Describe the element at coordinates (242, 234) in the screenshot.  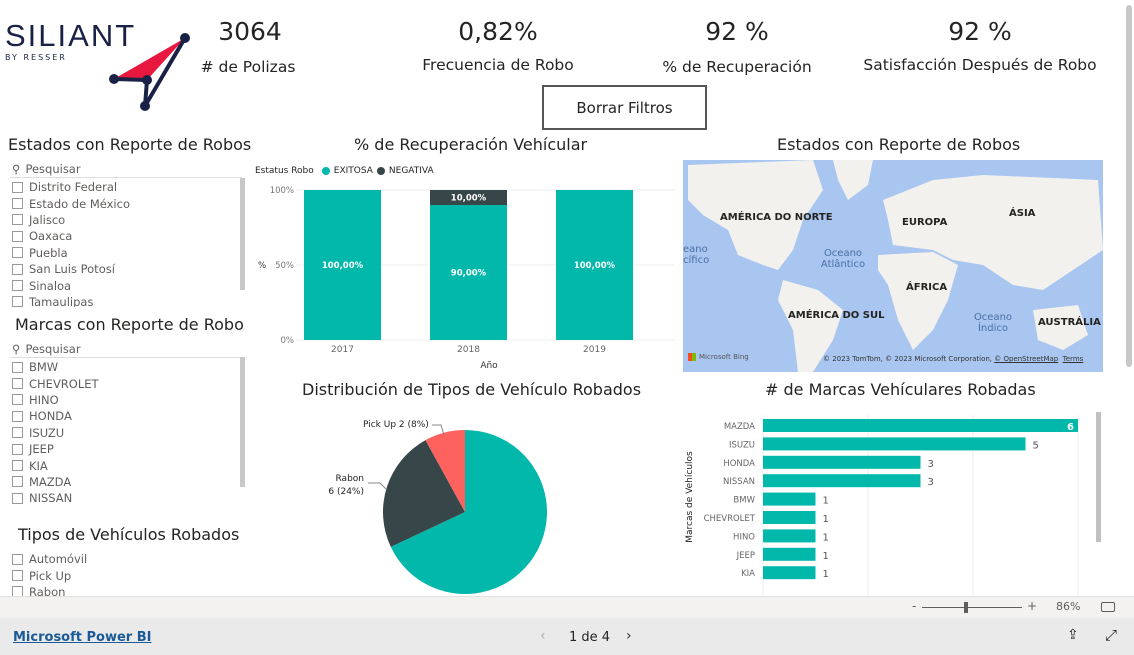
I see `slicer-estados-scrollbar` at that location.